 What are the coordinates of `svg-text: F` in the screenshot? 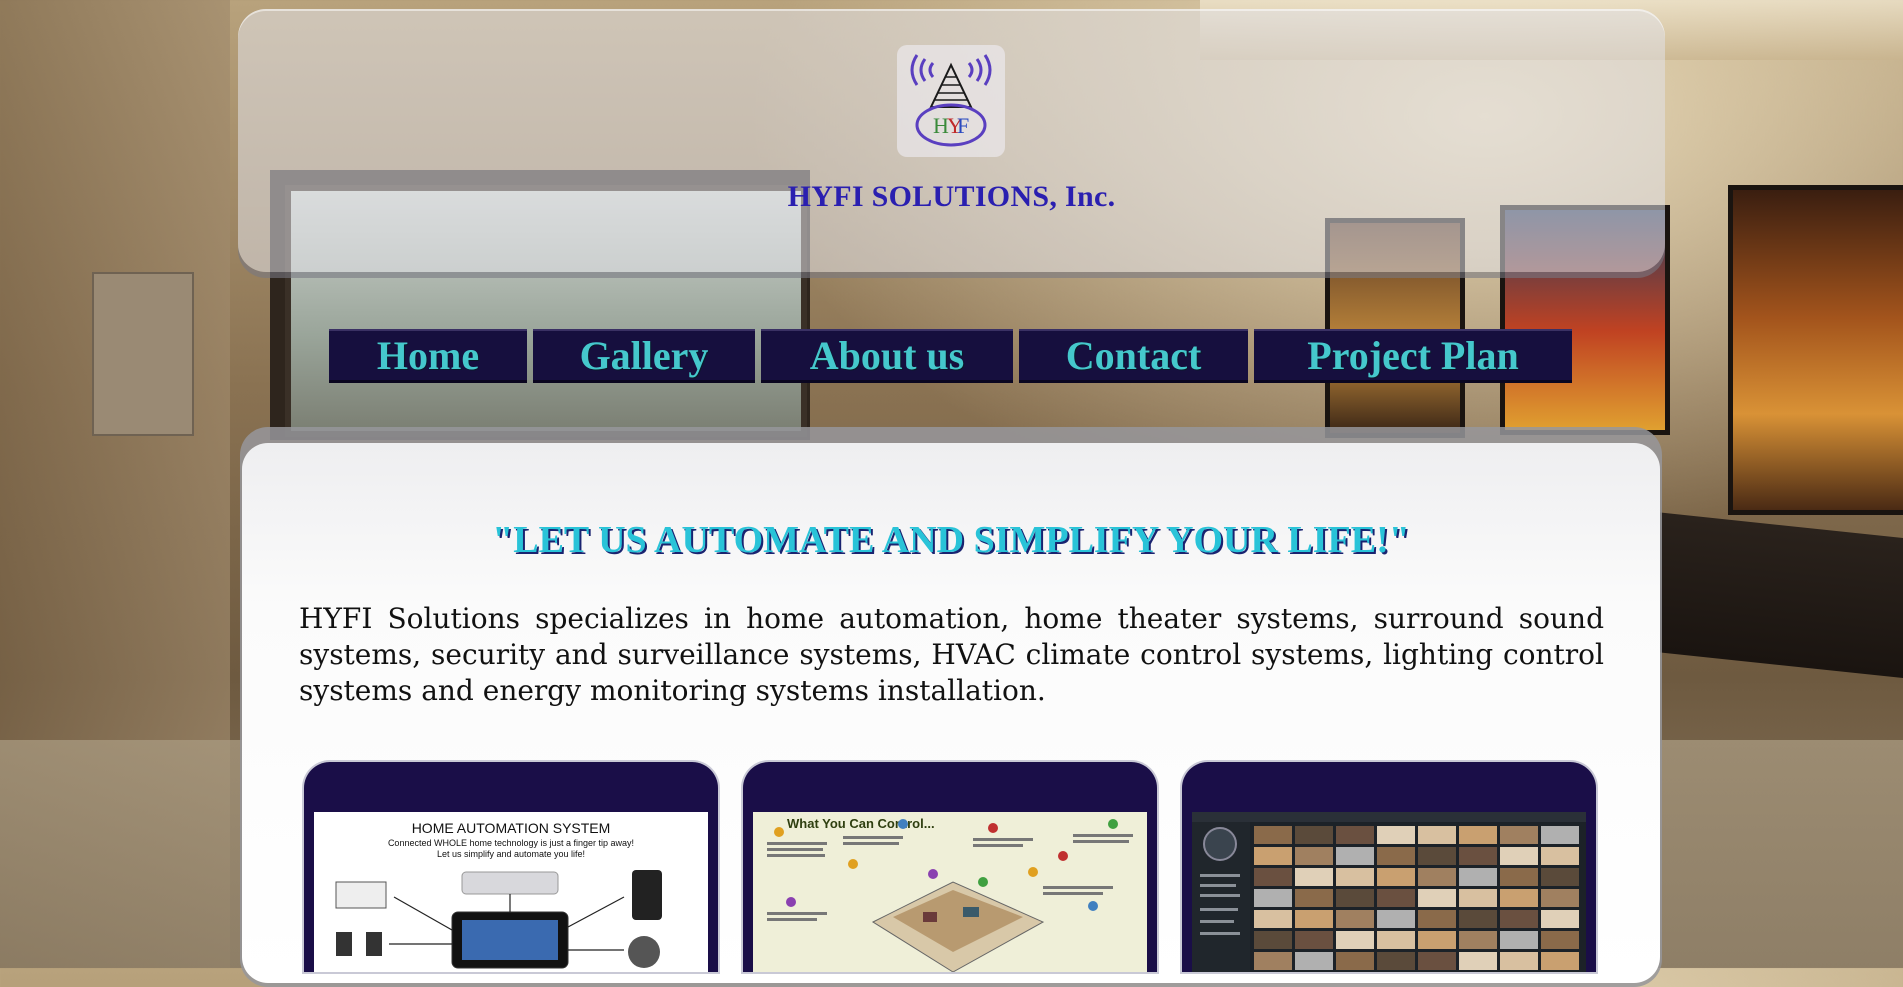 It's located at (963, 125).